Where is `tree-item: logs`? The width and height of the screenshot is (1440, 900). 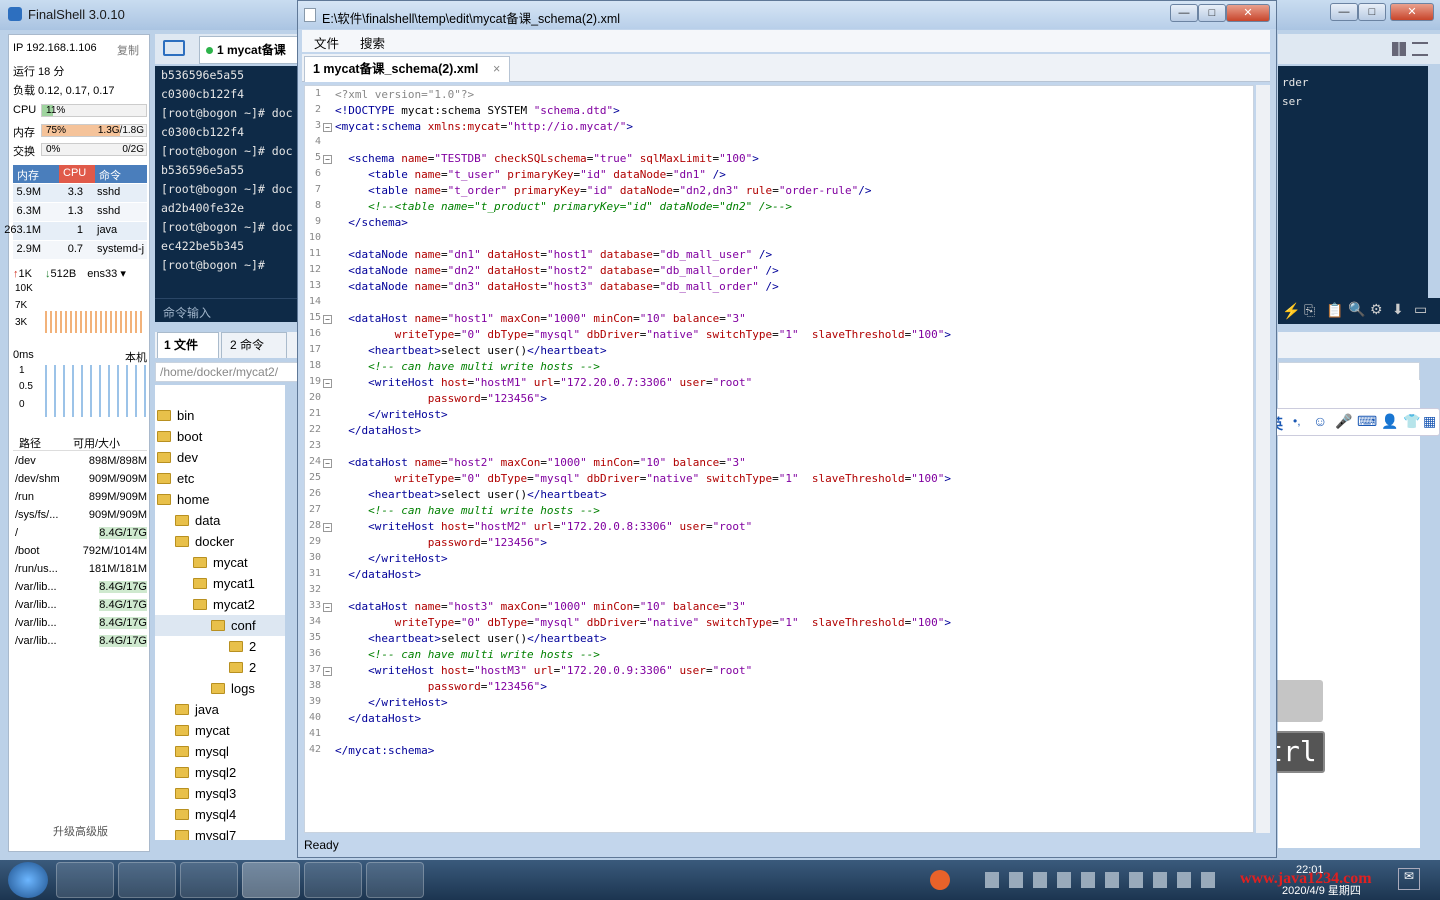
tree-item: logs is located at coordinates (233, 688).